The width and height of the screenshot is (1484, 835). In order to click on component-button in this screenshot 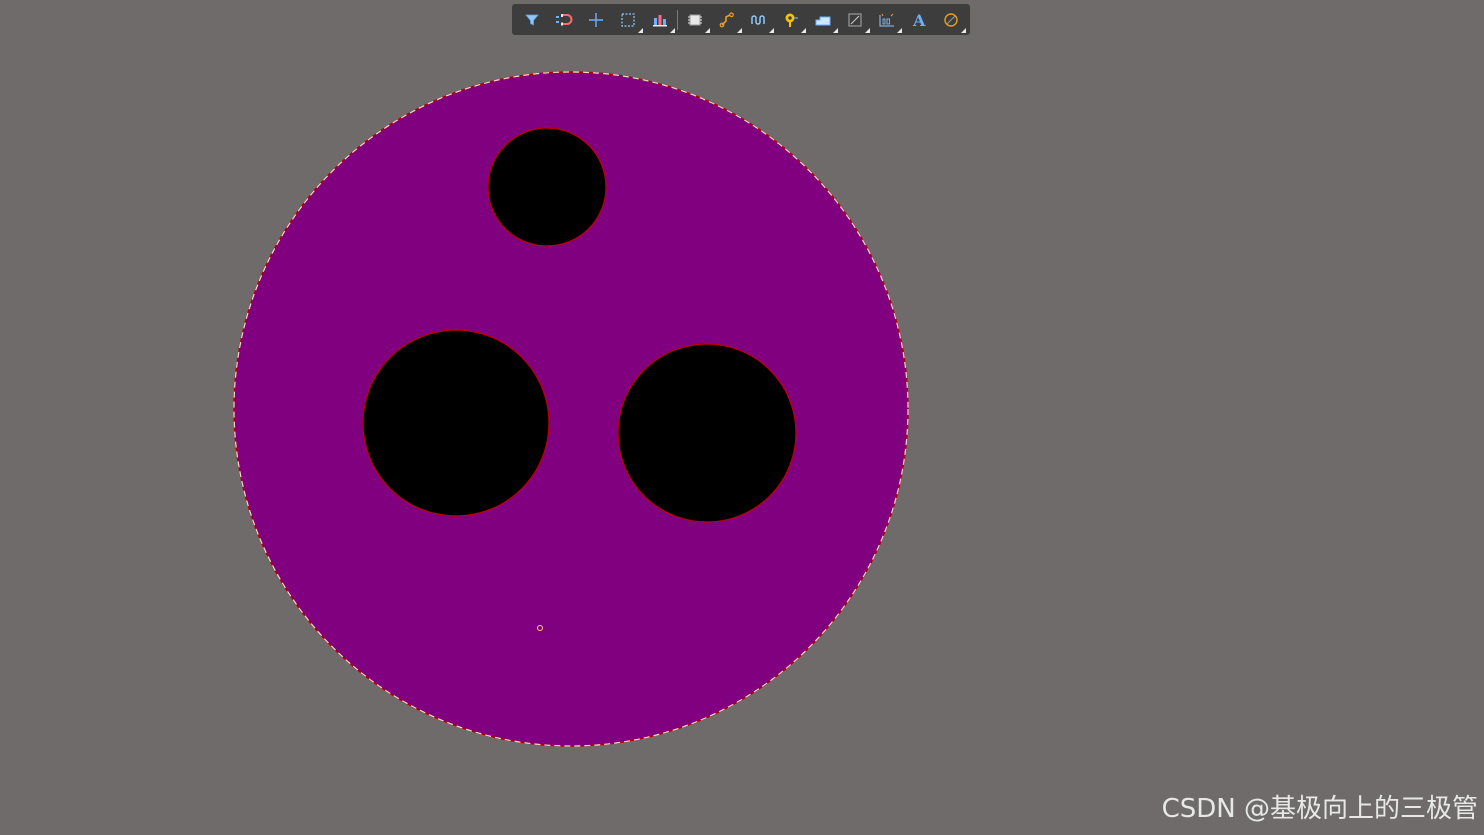, I will do `click(695, 19)`.